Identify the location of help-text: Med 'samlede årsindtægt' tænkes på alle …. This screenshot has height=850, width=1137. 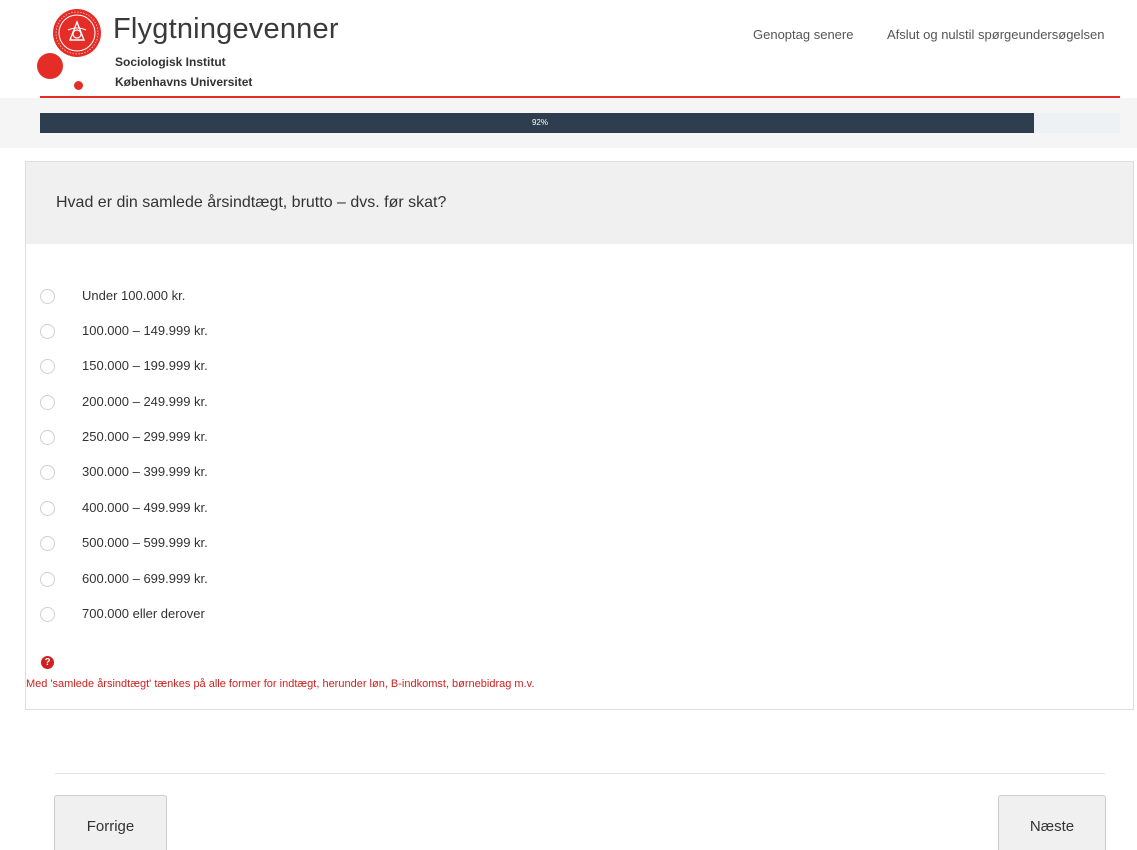
(280, 684).